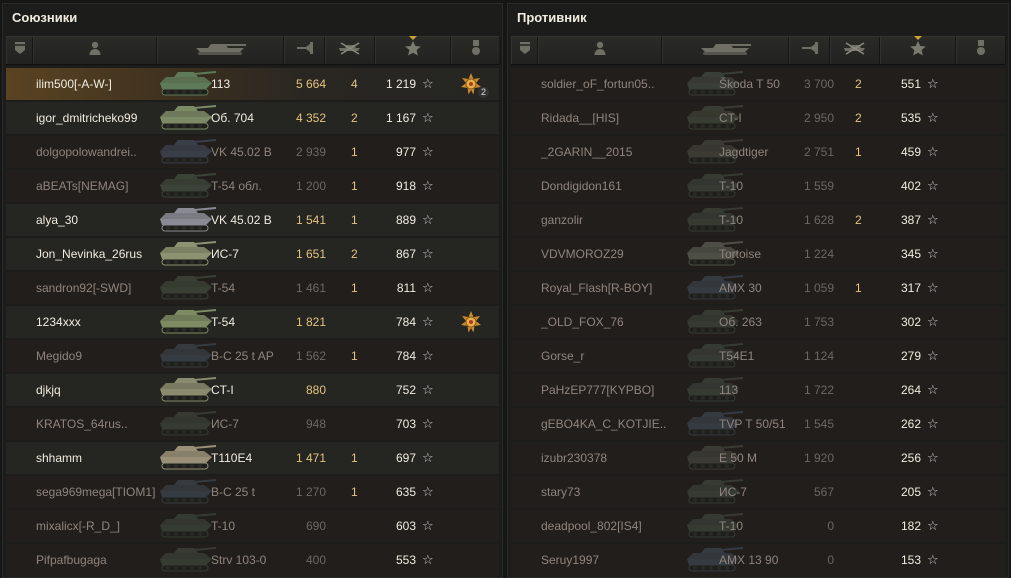  What do you see at coordinates (587, 152) in the screenshot?
I see `player-name: _2GARIN__2015` at bounding box center [587, 152].